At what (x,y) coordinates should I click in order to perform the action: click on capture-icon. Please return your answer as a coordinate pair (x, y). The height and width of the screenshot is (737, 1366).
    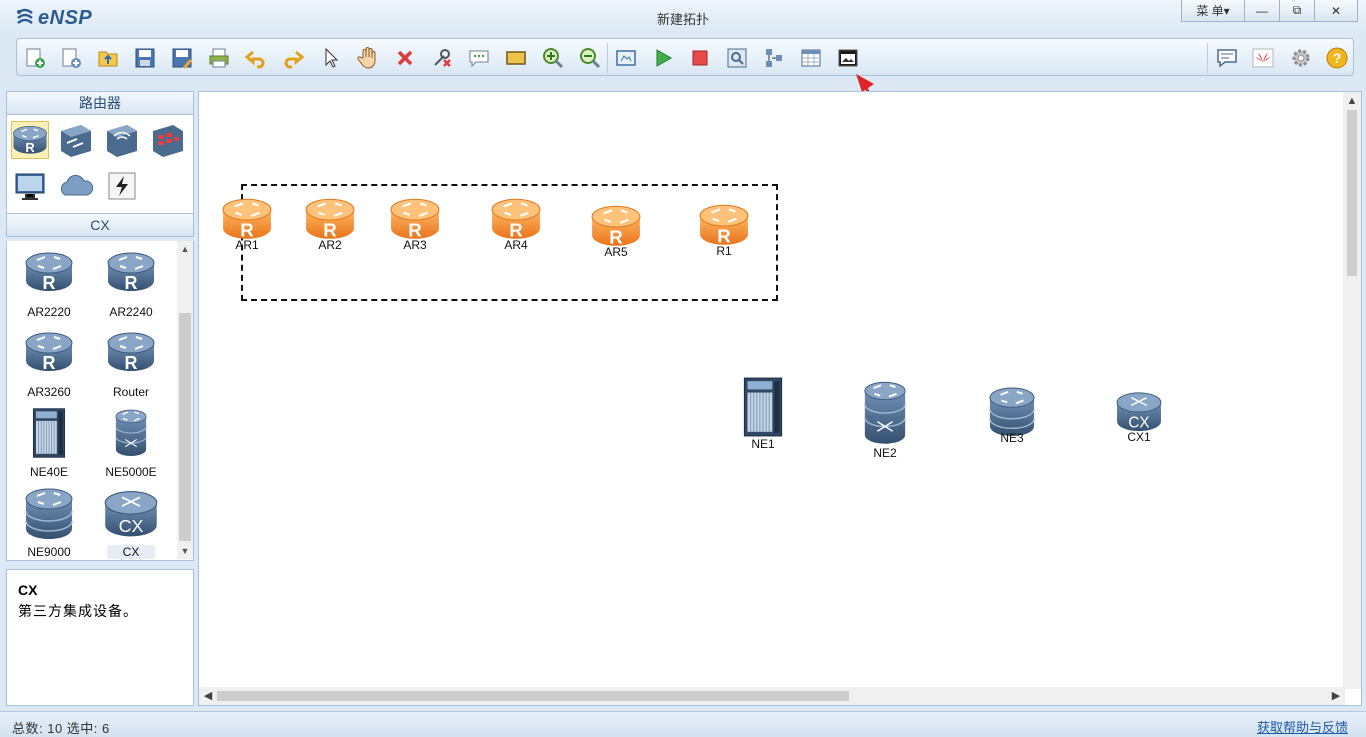
    Looking at the image, I should click on (737, 58).